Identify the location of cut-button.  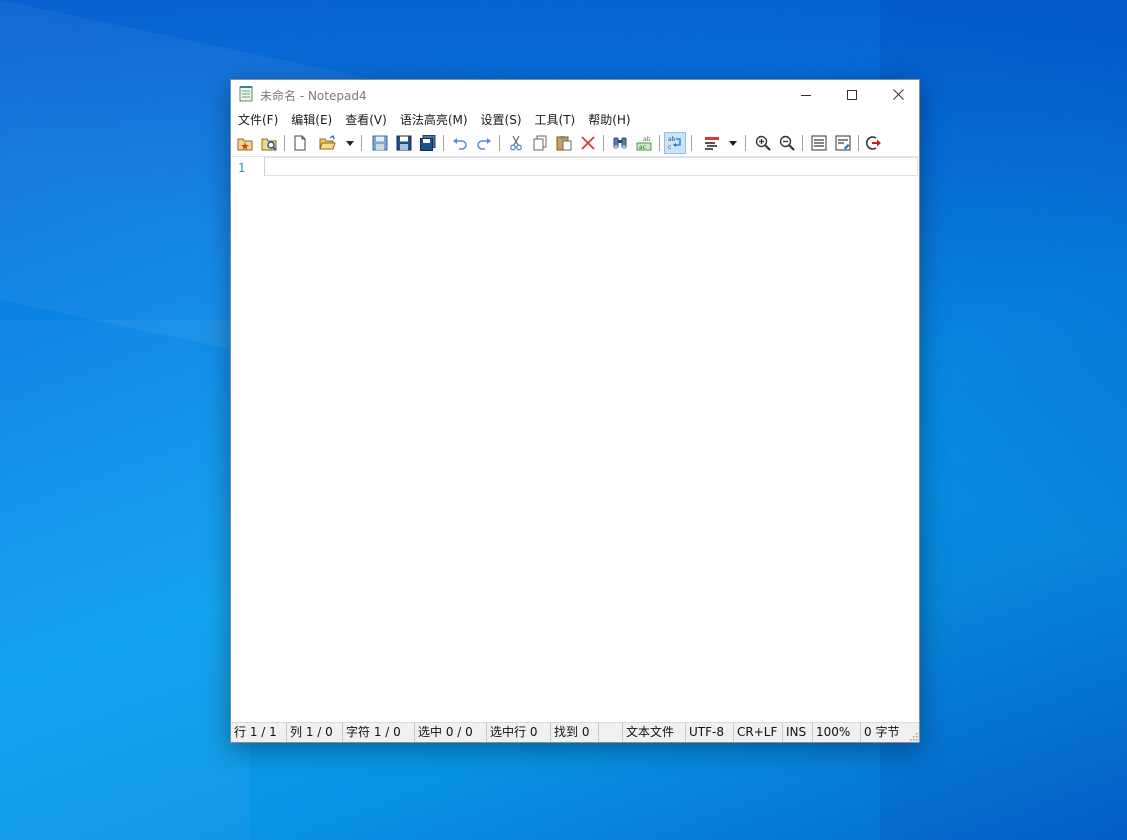
(516, 143).